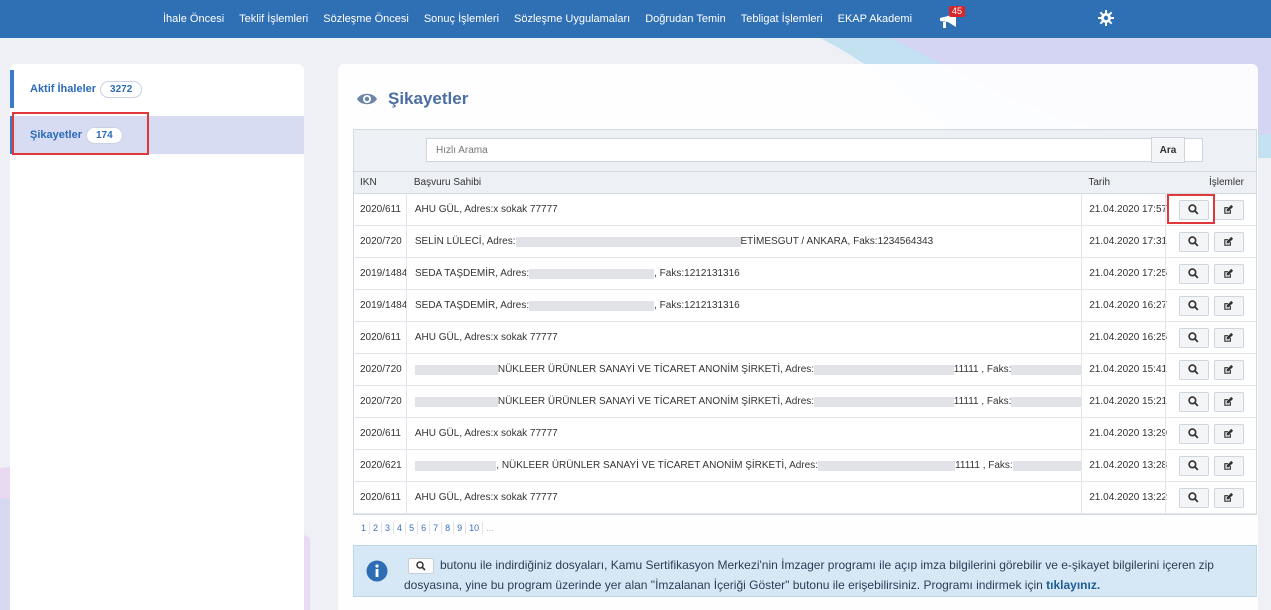 This screenshot has width=1271, height=610. What do you see at coordinates (875, 19) in the screenshot?
I see `nav-item: EKAP Akademi` at bounding box center [875, 19].